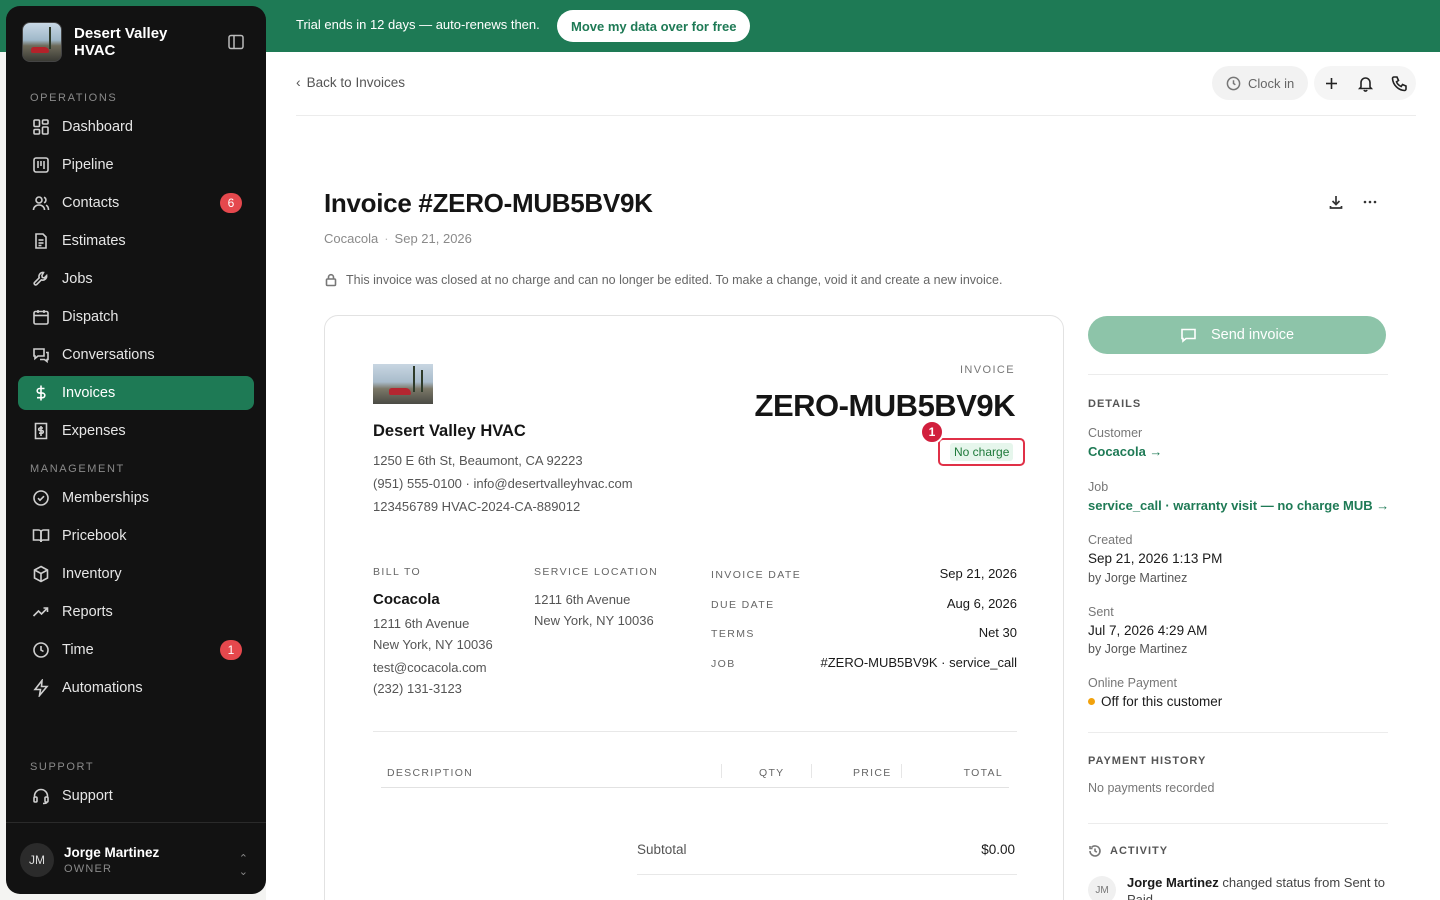 Image resolution: width=1440 pixels, height=900 pixels. I want to click on download-icon, so click(1336, 202).